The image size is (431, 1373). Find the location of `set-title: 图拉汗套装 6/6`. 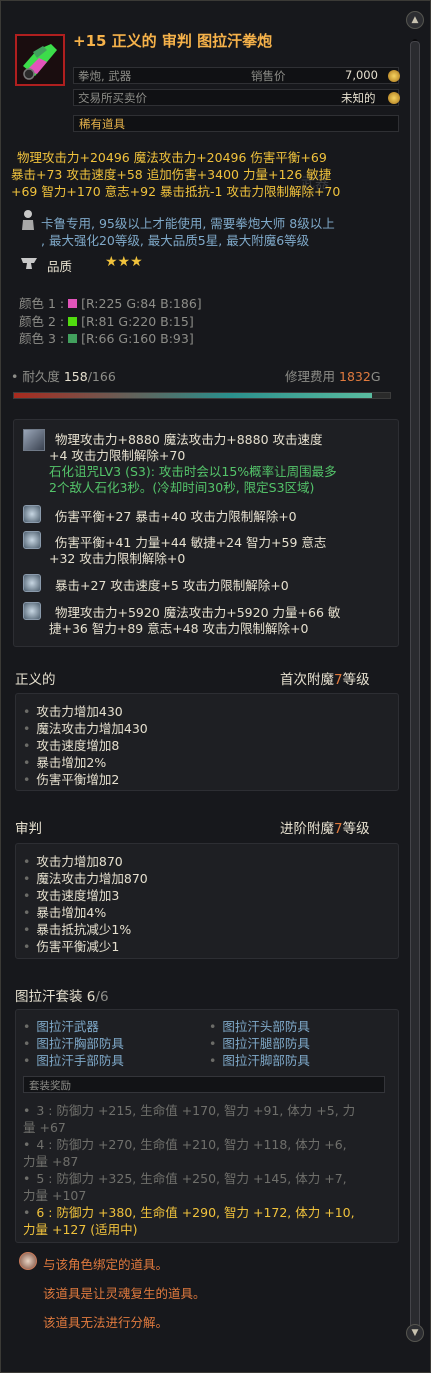

set-title: 图拉汗套装 6/6 is located at coordinates (62, 995).